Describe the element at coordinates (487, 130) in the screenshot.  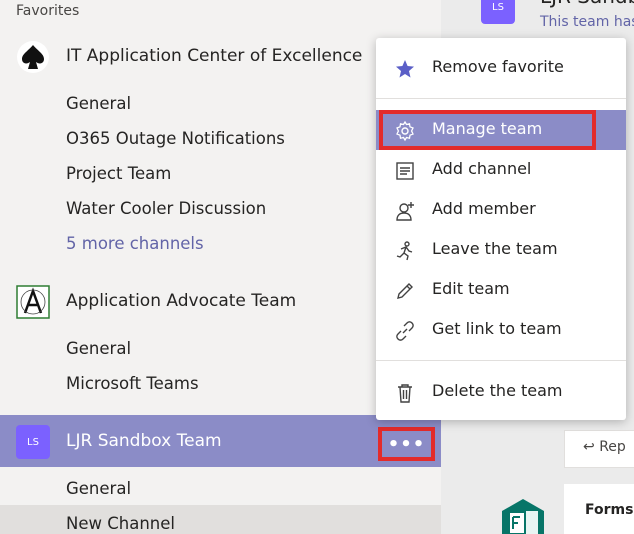
I see `annotation-highlight` at that location.